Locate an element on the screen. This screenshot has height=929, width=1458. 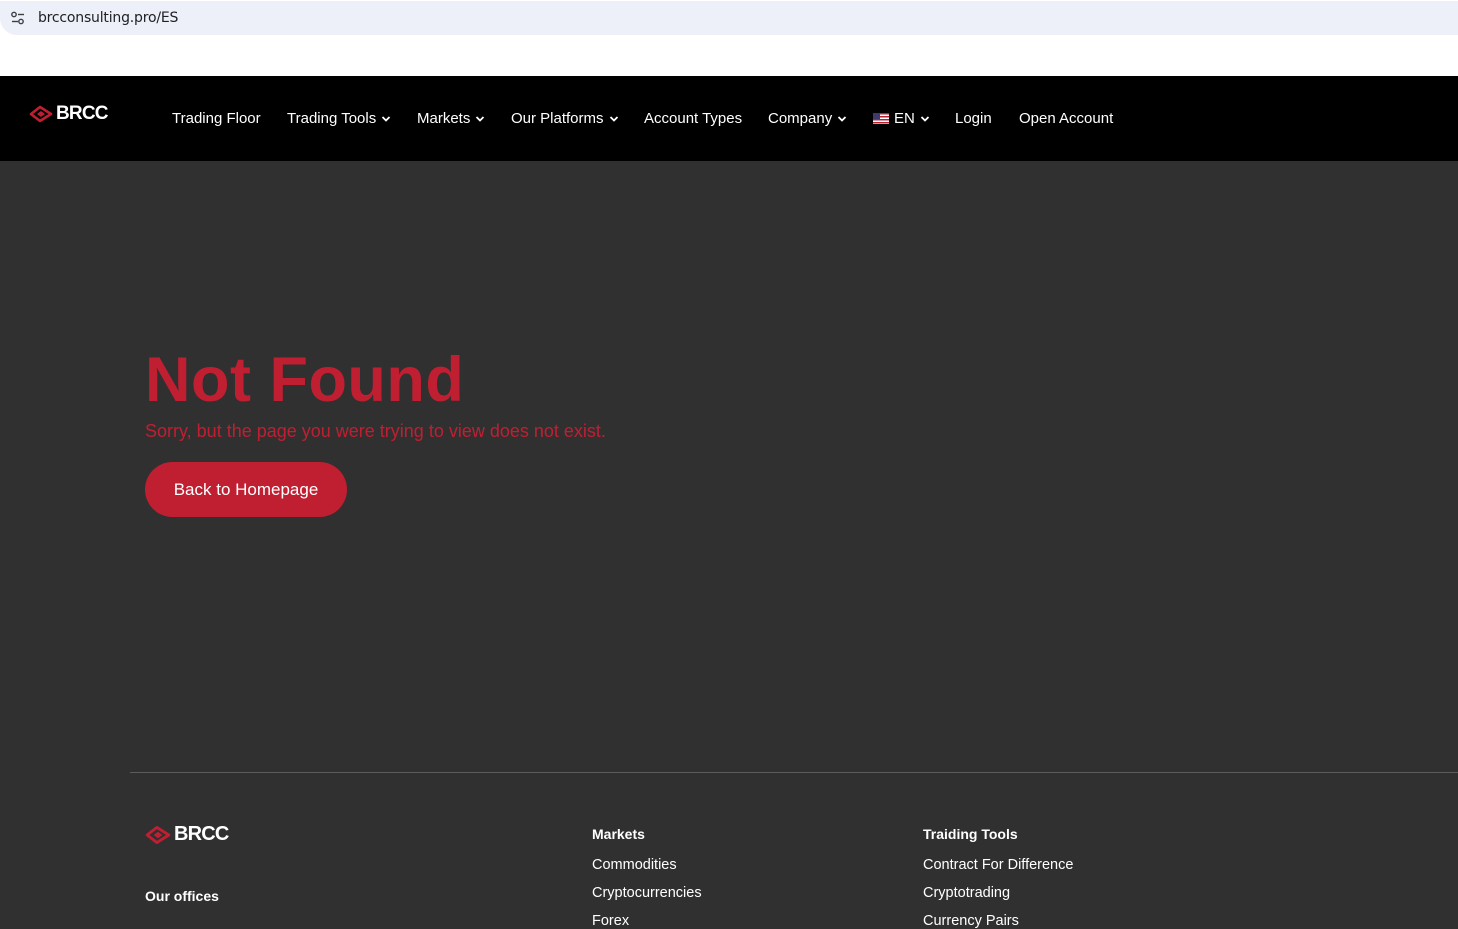
page-title: Not Found is located at coordinates (305, 380).